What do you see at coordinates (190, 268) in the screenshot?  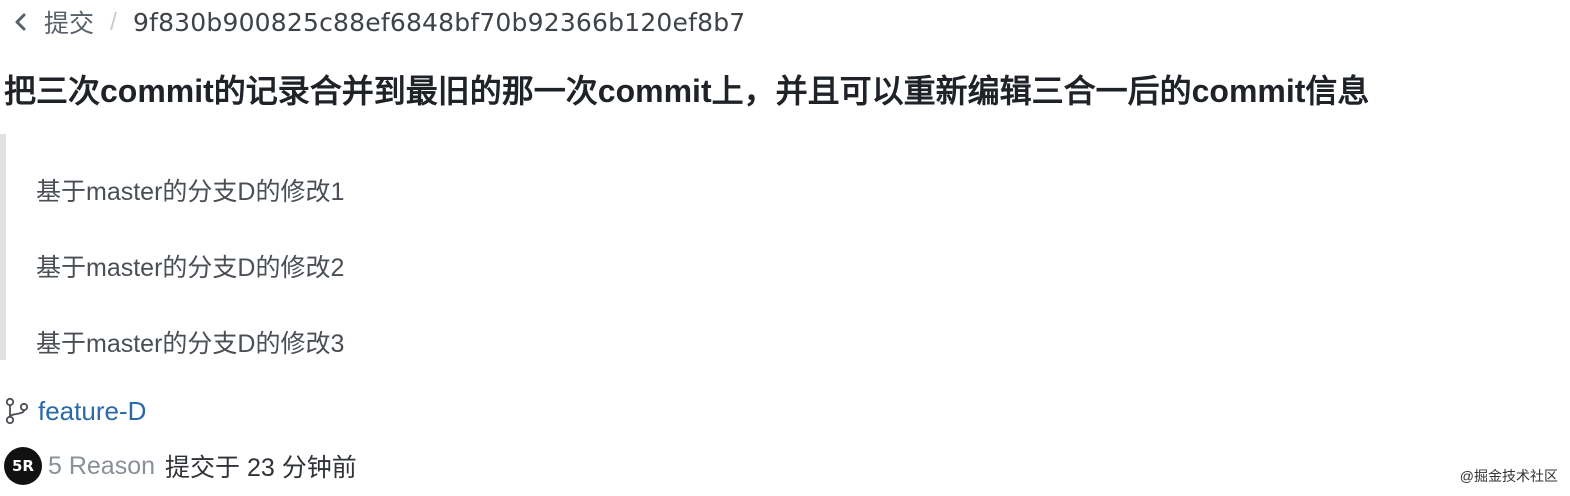 I see `commit-message-line: 基于master的分支D的修改2` at bounding box center [190, 268].